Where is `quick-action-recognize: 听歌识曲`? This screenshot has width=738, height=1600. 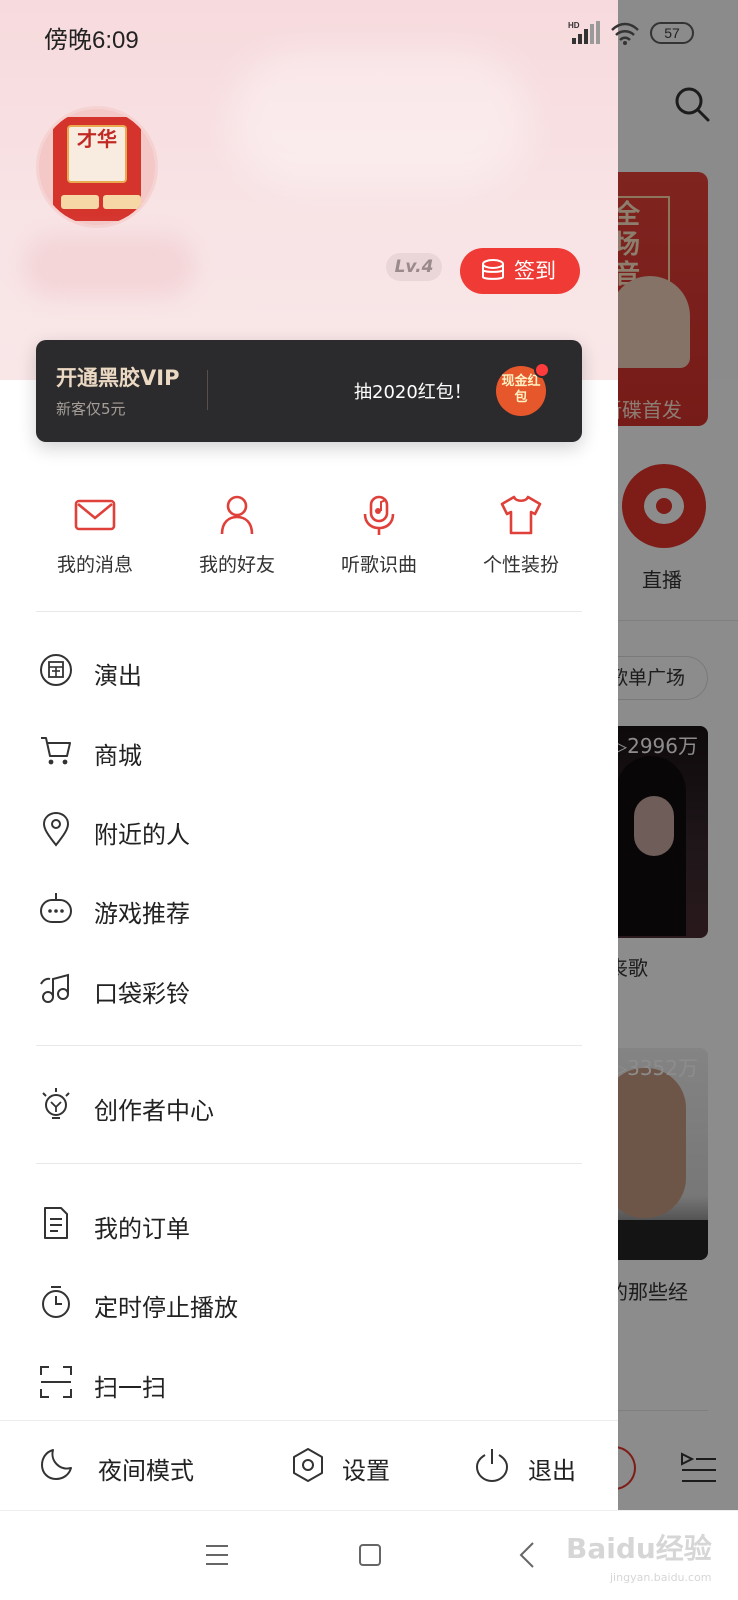
quick-action-recognize: 听歌识曲 is located at coordinates (379, 536).